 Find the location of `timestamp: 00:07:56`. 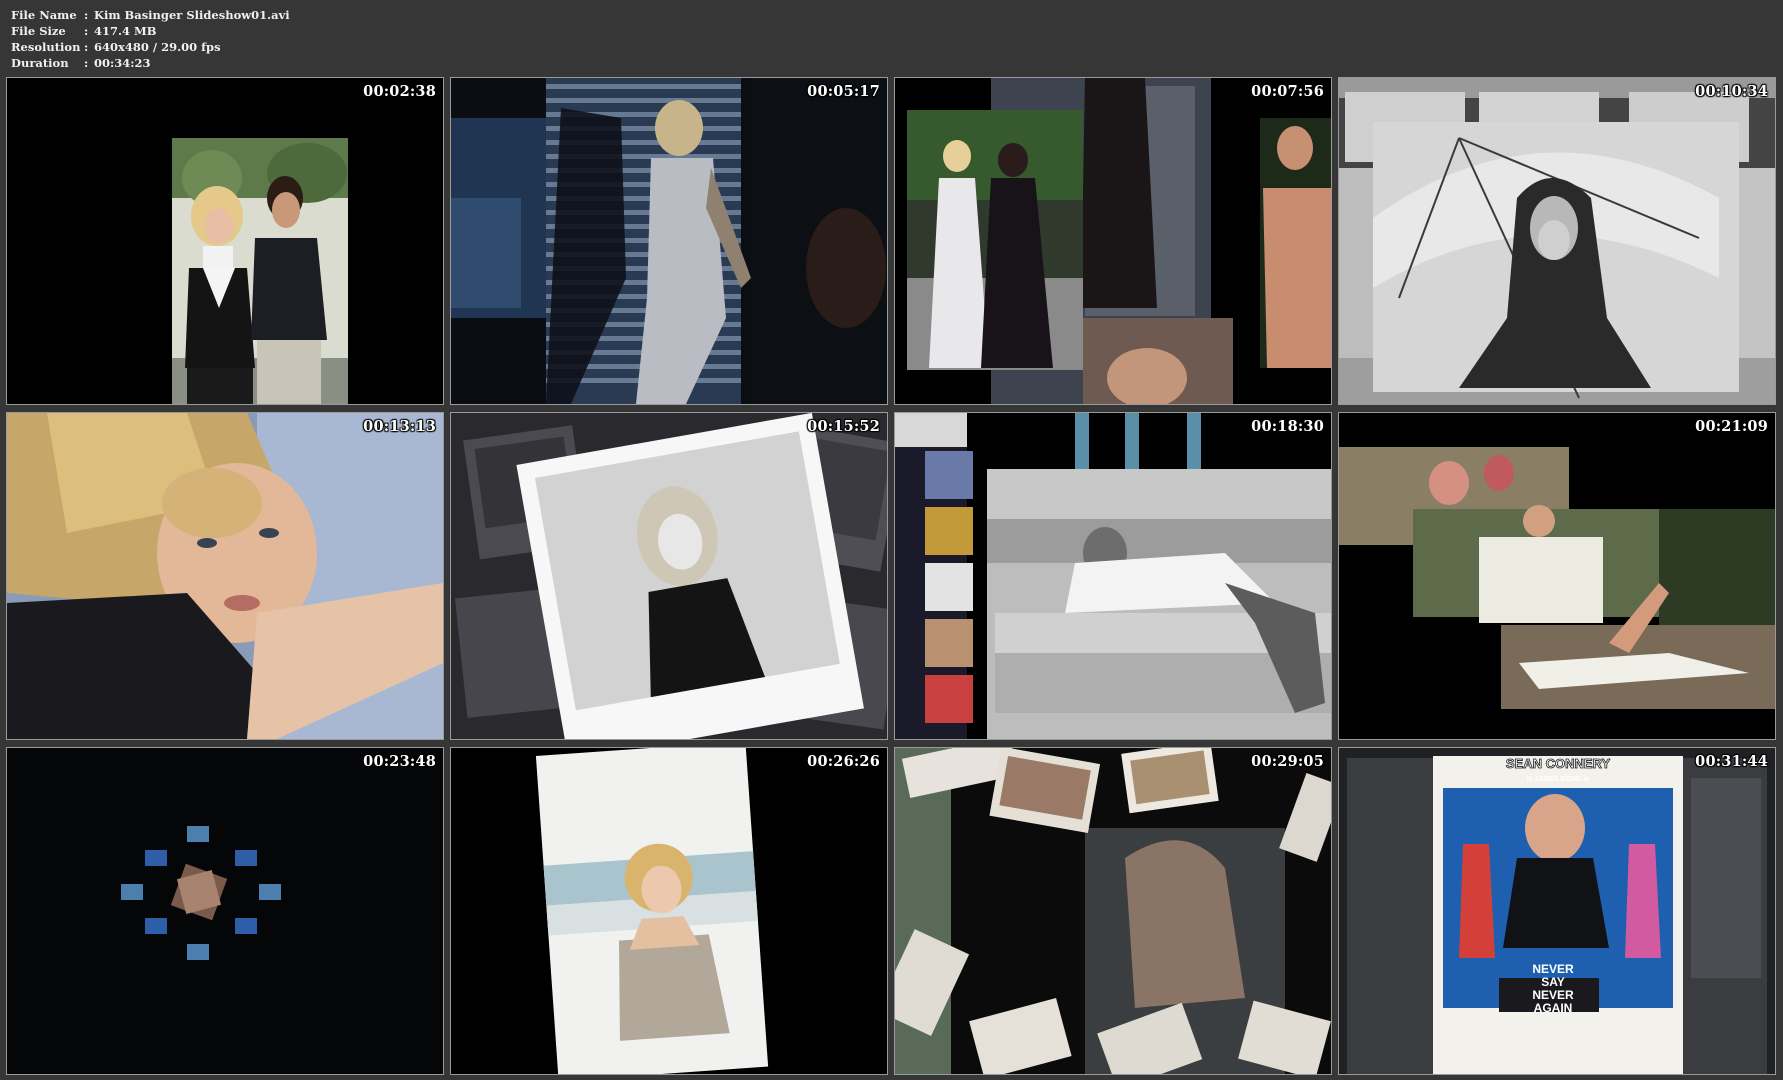

timestamp: 00:07:56 is located at coordinates (1287, 91).